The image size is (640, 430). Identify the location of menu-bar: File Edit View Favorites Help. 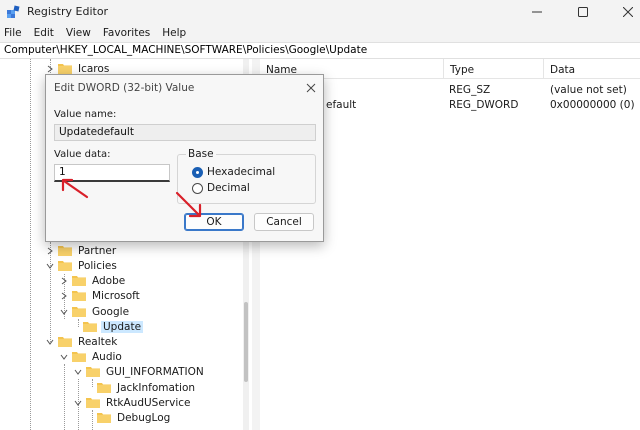
(320, 33).